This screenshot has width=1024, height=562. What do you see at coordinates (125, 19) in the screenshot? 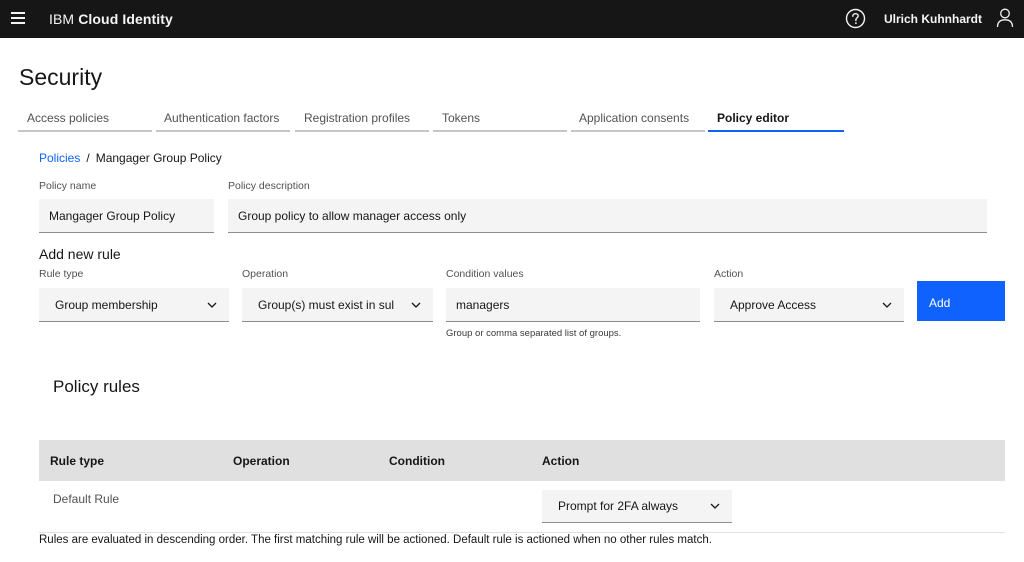
I see `brand-product: Cloud Identity` at bounding box center [125, 19].